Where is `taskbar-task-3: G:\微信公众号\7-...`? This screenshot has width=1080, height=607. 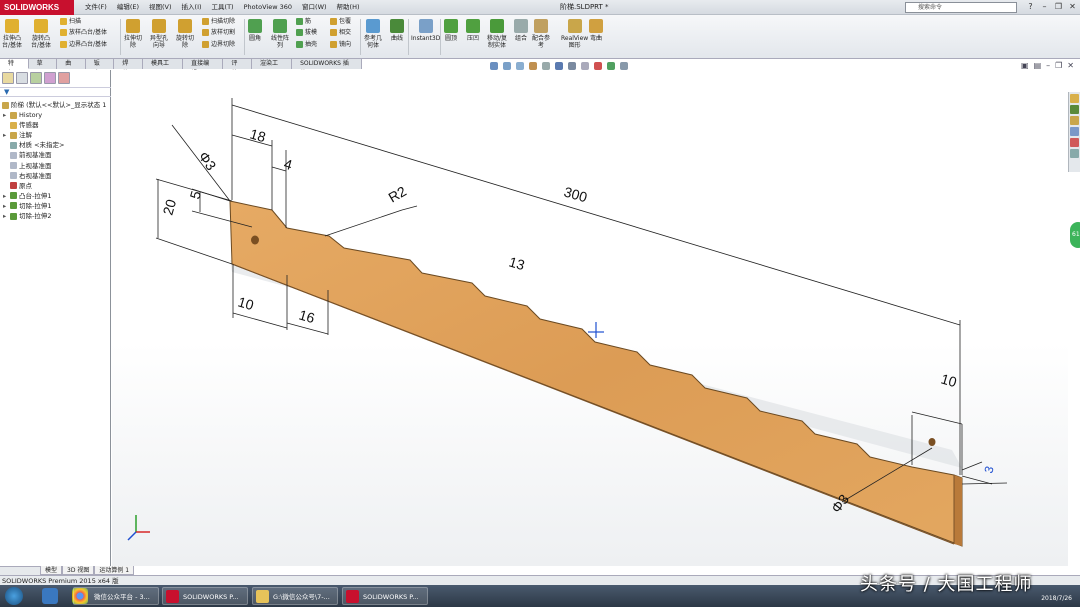
taskbar-task-3: G:\微信公众号\7-... is located at coordinates (295, 596).